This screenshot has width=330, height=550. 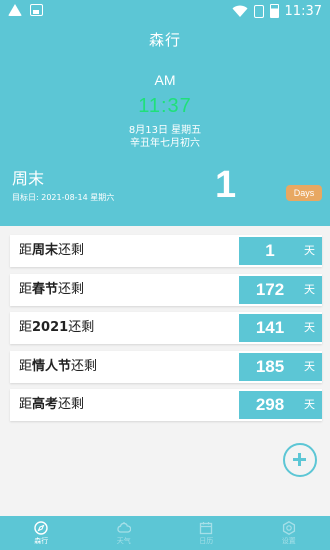 What do you see at coordinates (270, 366) in the screenshot?
I see `days-count: 185` at bounding box center [270, 366].